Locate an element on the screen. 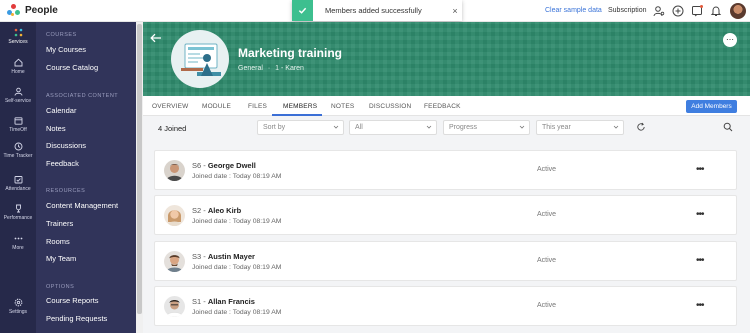 This screenshot has height=333, width=750. sidebar-item-calendar: Calendar is located at coordinates (61, 110).